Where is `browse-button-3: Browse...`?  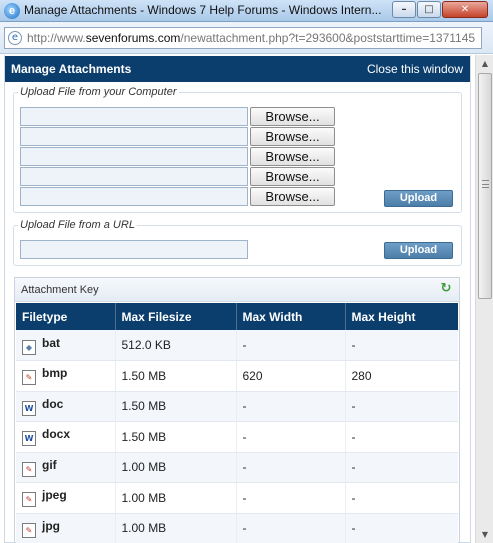 browse-button-3: Browse... is located at coordinates (292, 156).